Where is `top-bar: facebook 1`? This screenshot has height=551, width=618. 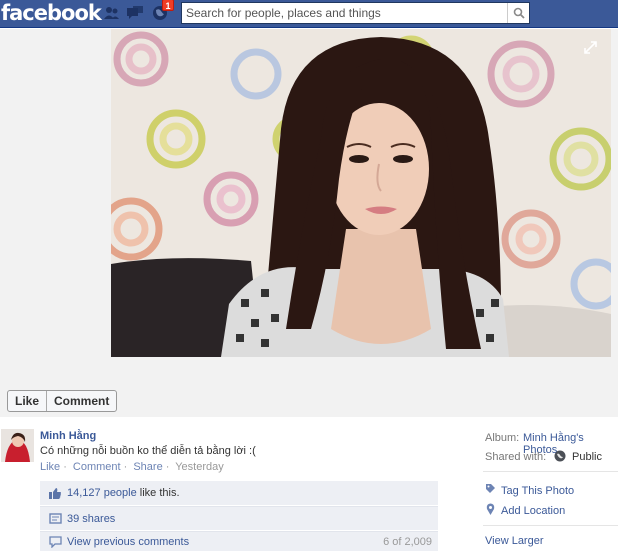
top-bar: facebook 1 is located at coordinates (309, 14).